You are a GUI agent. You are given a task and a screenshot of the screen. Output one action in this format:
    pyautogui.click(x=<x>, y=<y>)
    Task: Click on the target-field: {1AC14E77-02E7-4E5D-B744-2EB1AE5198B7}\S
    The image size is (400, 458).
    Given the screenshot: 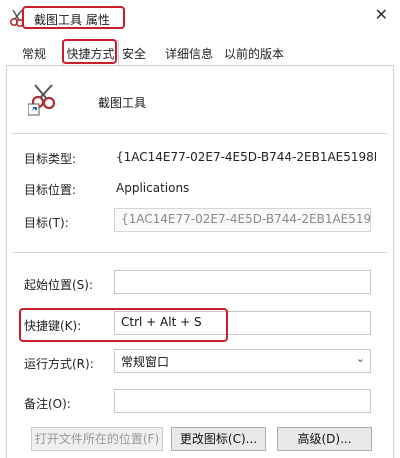 What is the action you would take?
    pyautogui.click(x=242, y=220)
    